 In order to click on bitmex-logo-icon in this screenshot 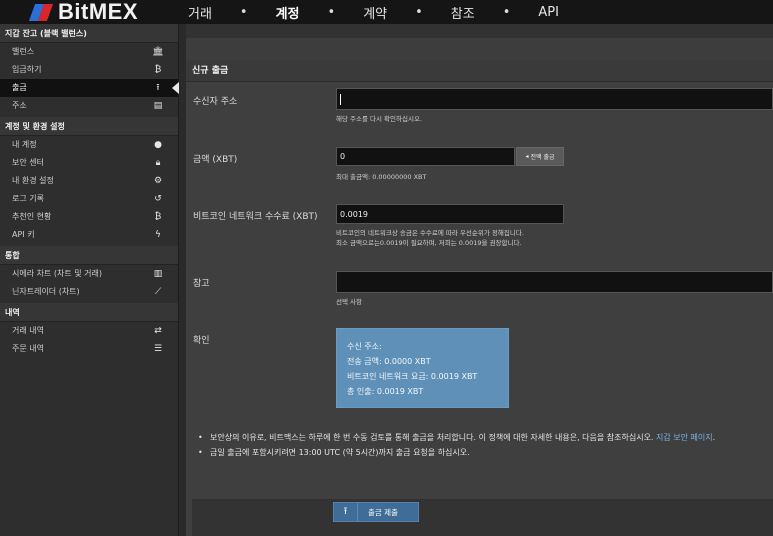, I will do `click(41, 12)`.